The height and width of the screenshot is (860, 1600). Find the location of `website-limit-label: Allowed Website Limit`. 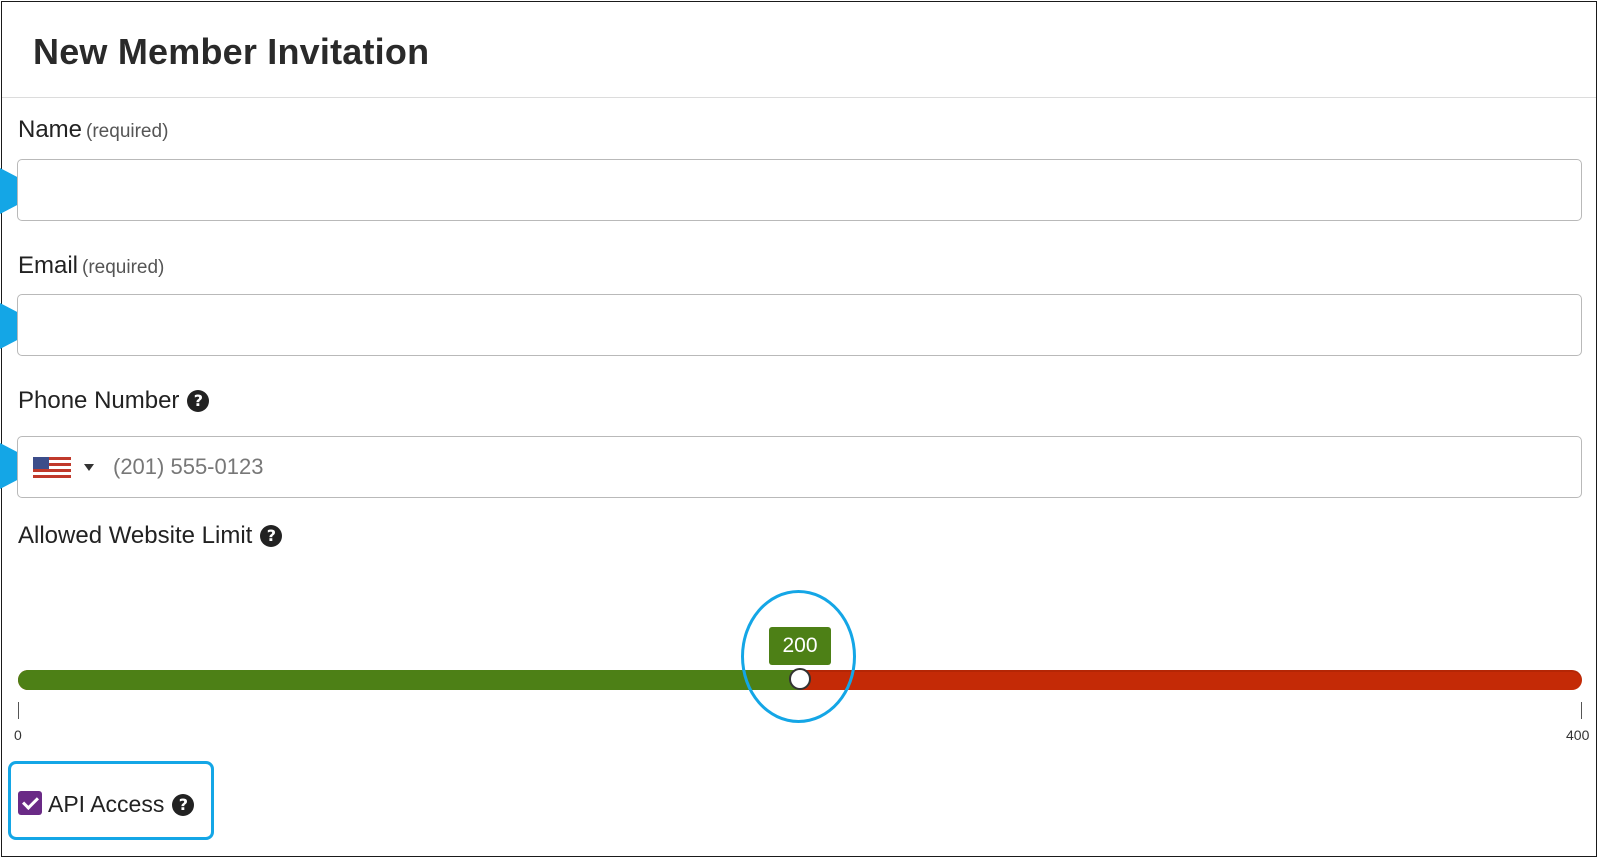

website-limit-label: Allowed Website Limit is located at coordinates (135, 535).